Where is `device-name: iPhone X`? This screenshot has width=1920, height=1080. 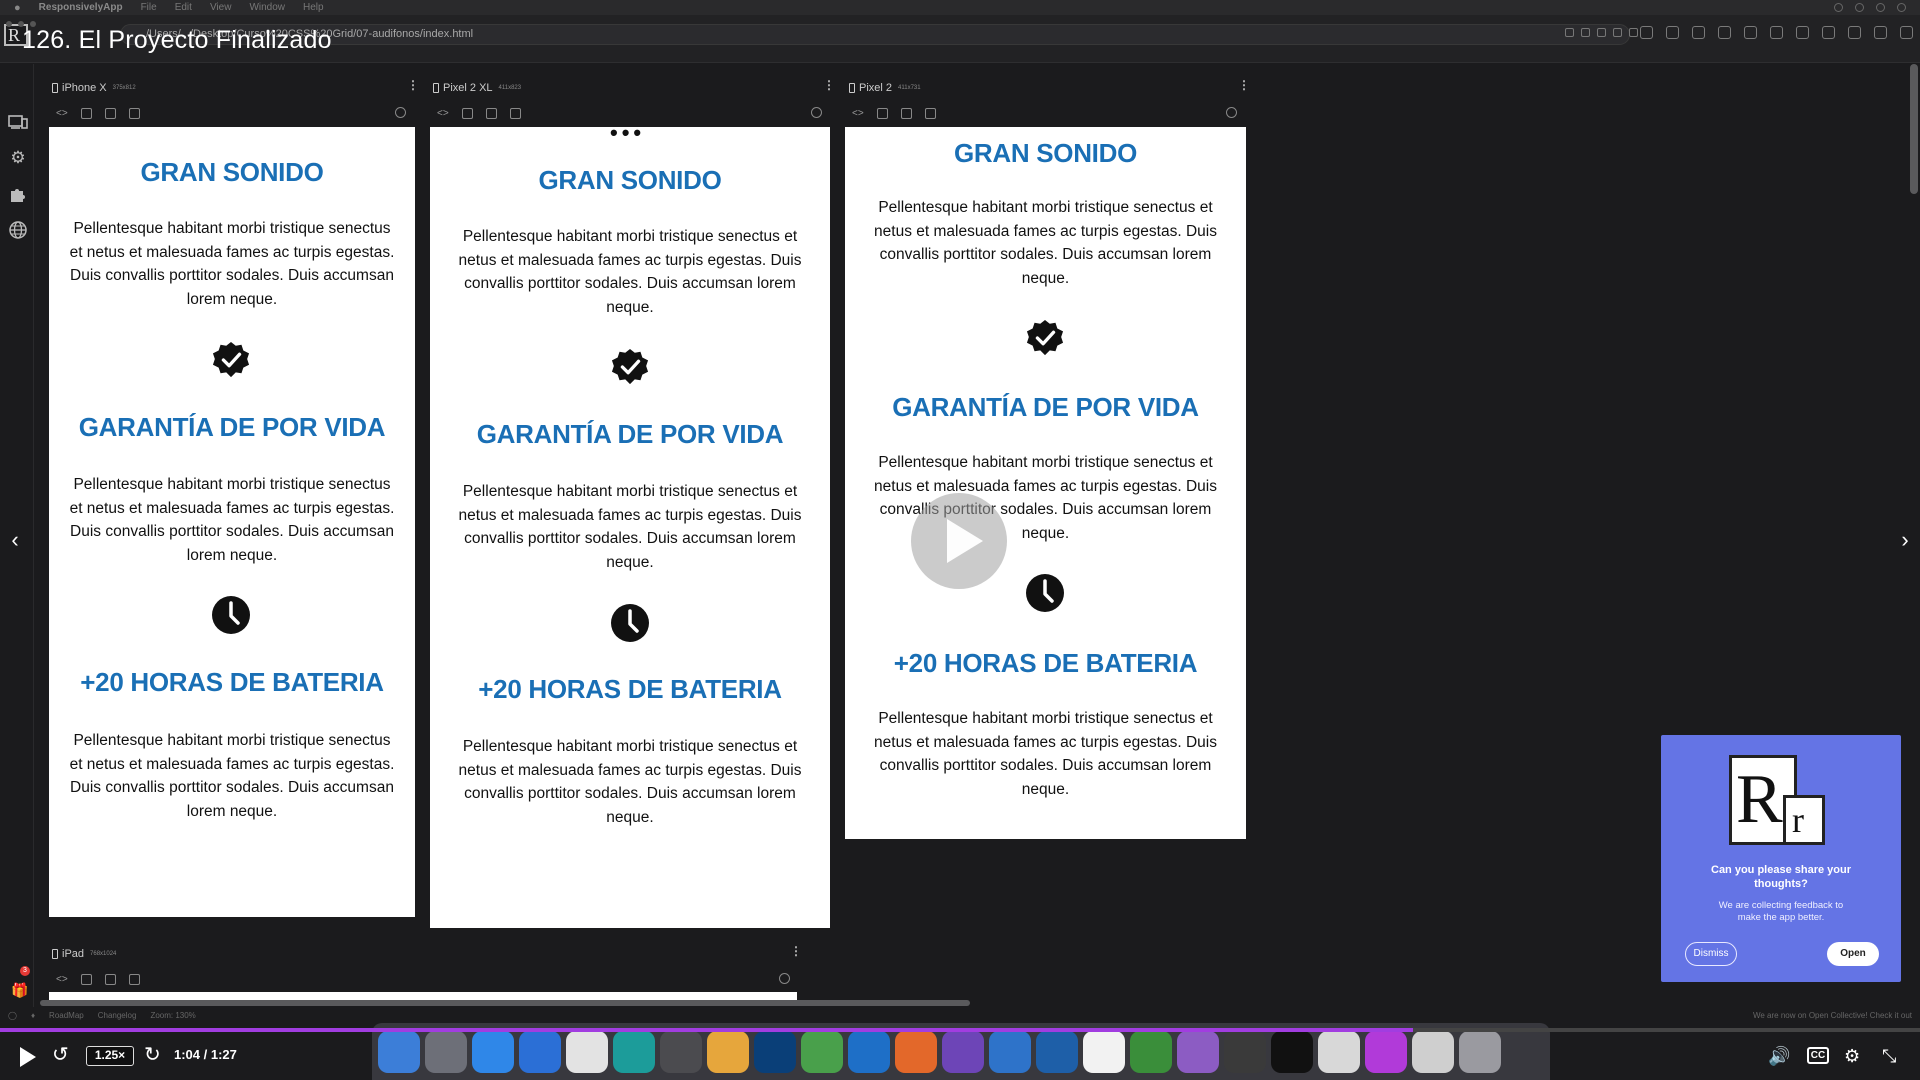
device-name: iPhone X is located at coordinates (84, 88).